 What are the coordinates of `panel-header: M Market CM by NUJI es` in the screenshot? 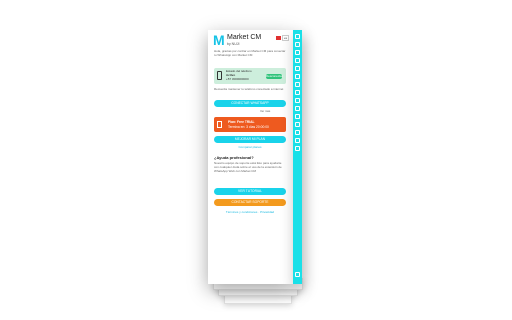 It's located at (252, 40).